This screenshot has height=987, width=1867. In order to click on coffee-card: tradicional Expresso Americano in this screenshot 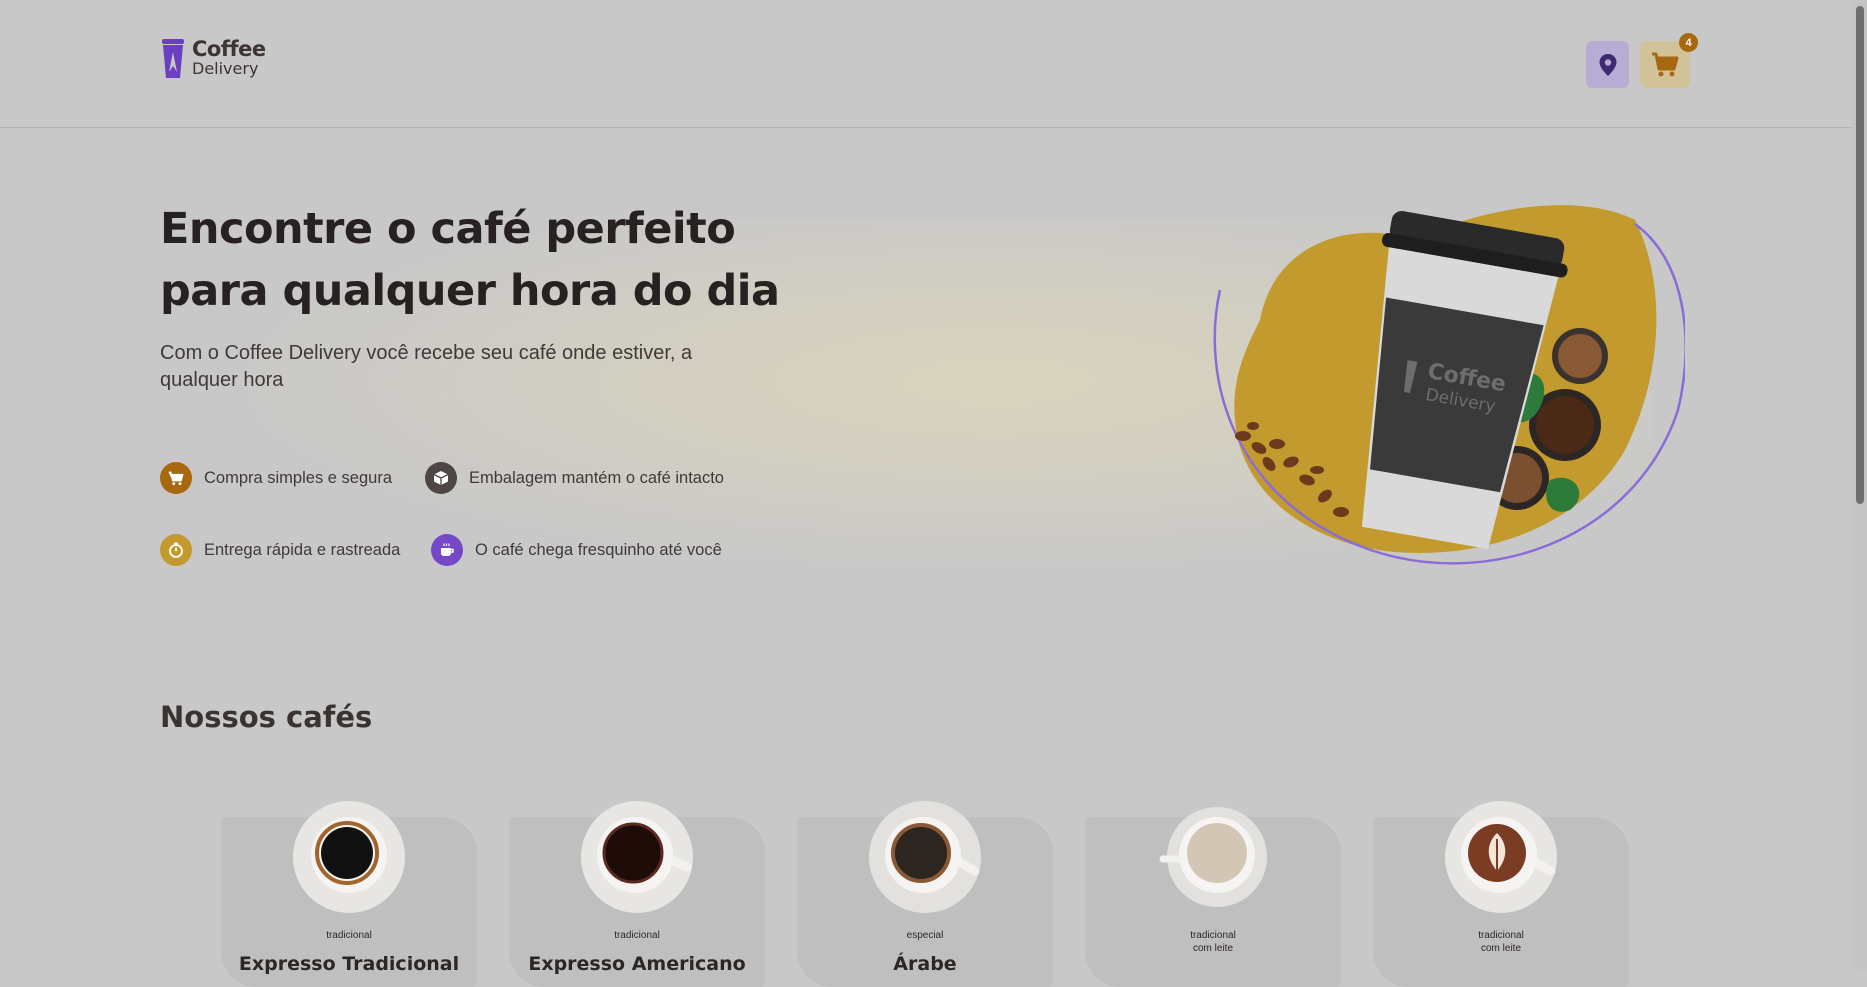, I will do `click(637, 894)`.